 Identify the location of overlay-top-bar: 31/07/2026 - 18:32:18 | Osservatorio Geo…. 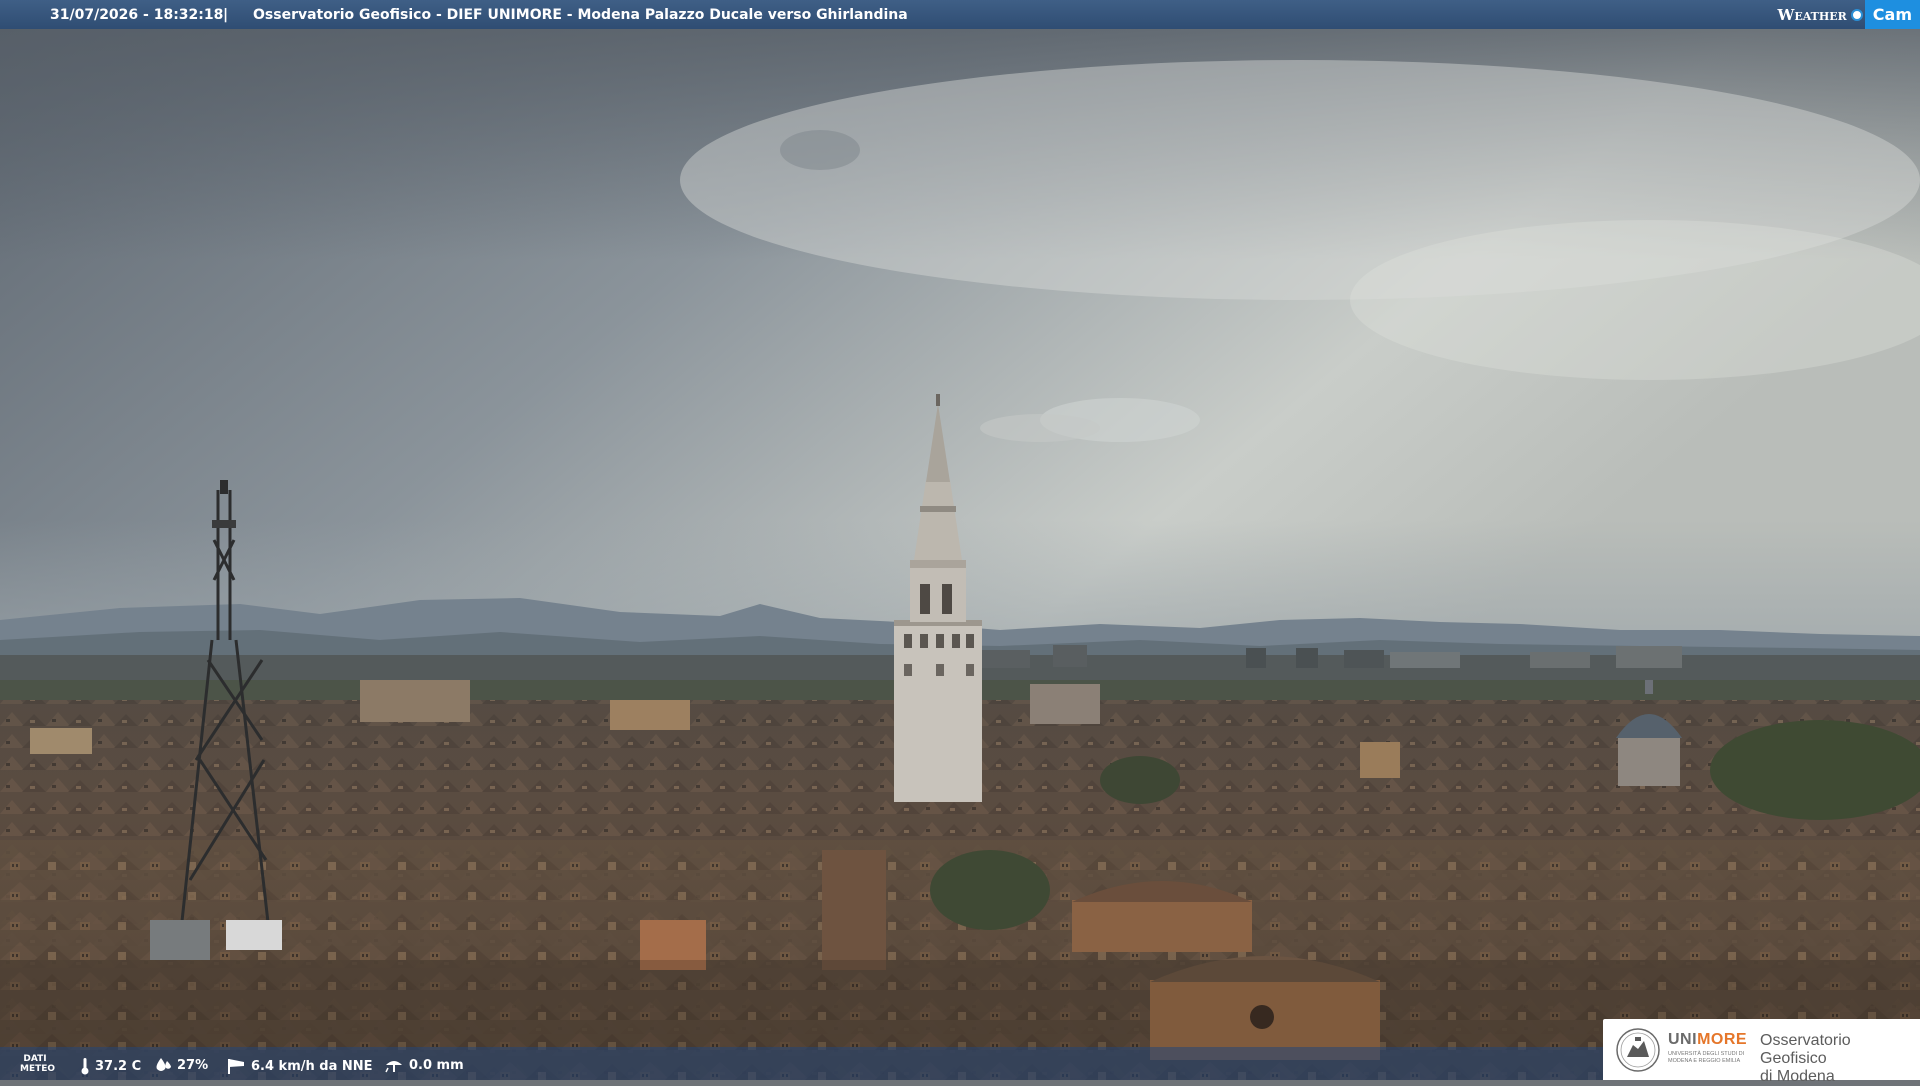
(960, 14).